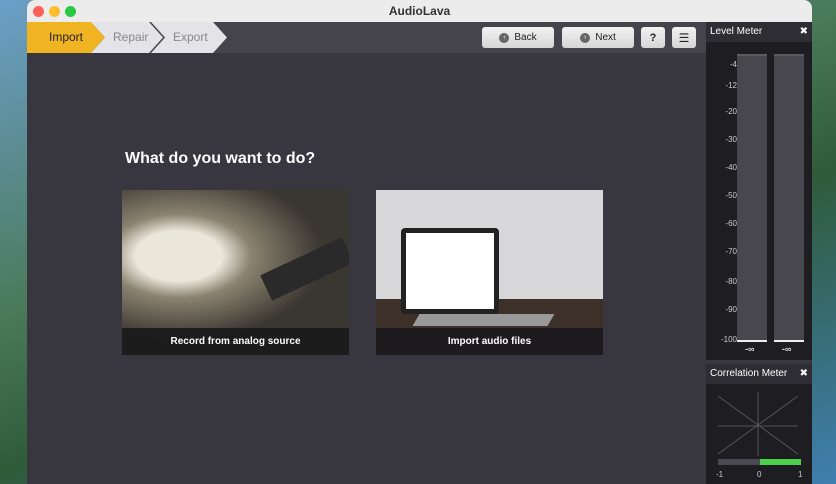  I want to click on next-label: Next, so click(605, 37).